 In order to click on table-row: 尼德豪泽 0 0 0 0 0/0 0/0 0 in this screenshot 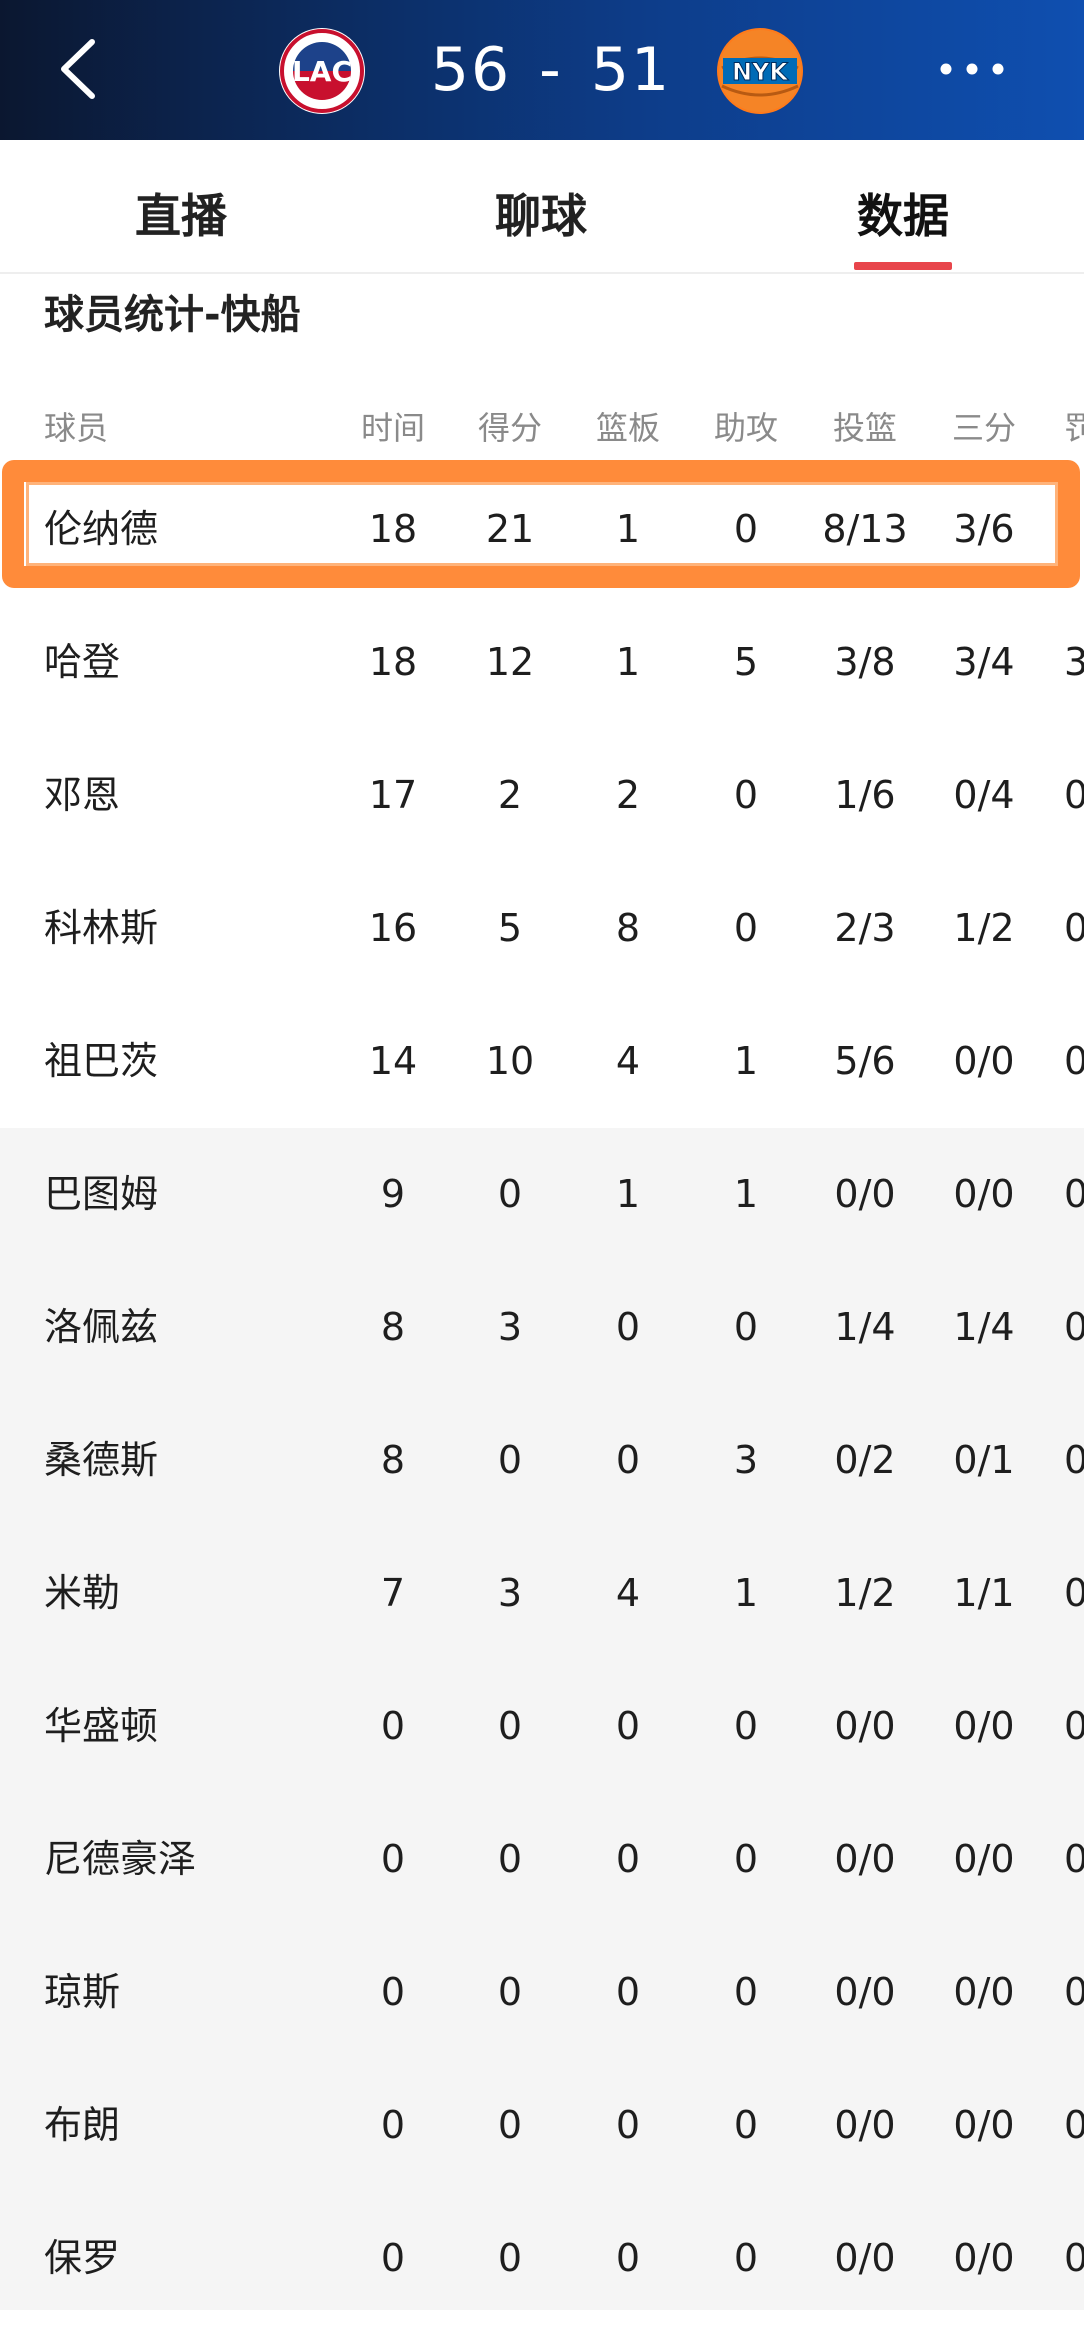, I will do `click(542, 1859)`.